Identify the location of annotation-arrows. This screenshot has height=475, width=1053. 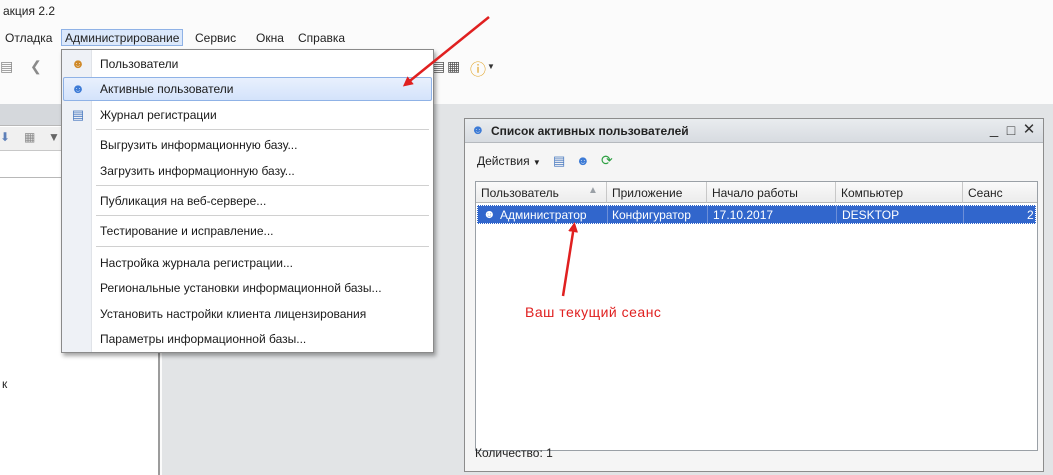
(490, 156).